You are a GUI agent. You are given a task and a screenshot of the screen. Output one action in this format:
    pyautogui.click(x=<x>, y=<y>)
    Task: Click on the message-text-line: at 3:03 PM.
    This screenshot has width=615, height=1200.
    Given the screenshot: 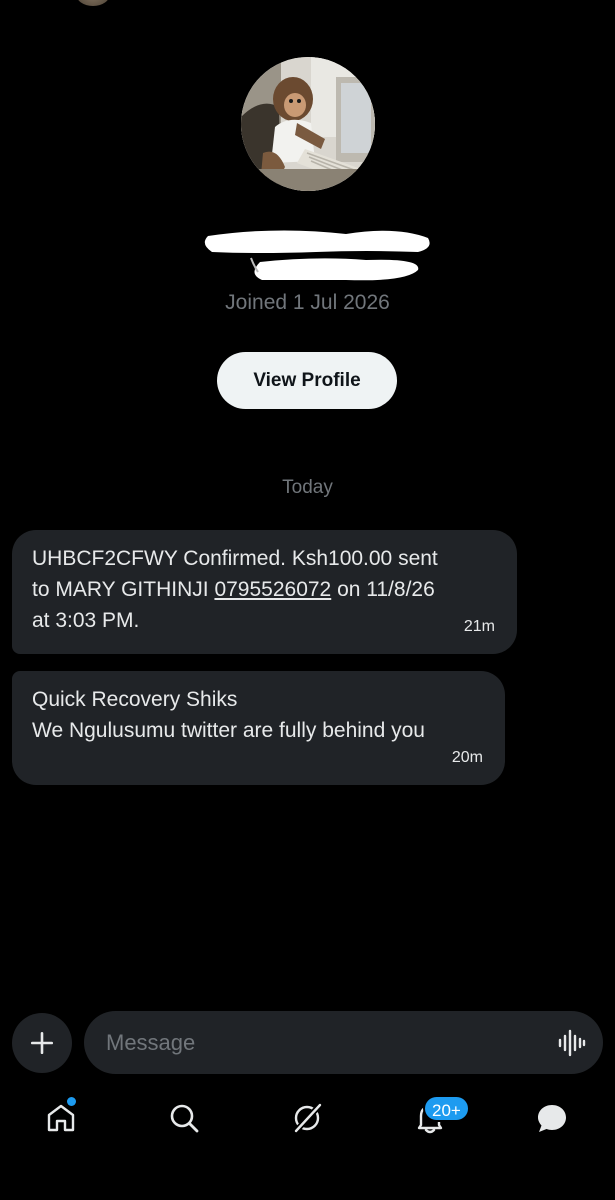 What is the action you would take?
    pyautogui.click(x=86, y=620)
    